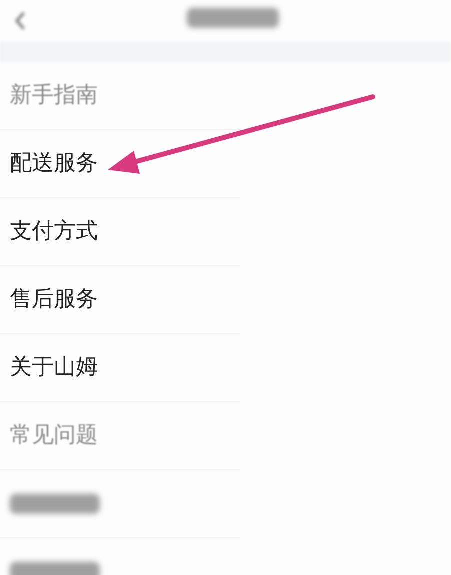 This screenshot has width=451, height=575. What do you see at coordinates (20, 21) in the screenshot?
I see `back-icon` at bounding box center [20, 21].